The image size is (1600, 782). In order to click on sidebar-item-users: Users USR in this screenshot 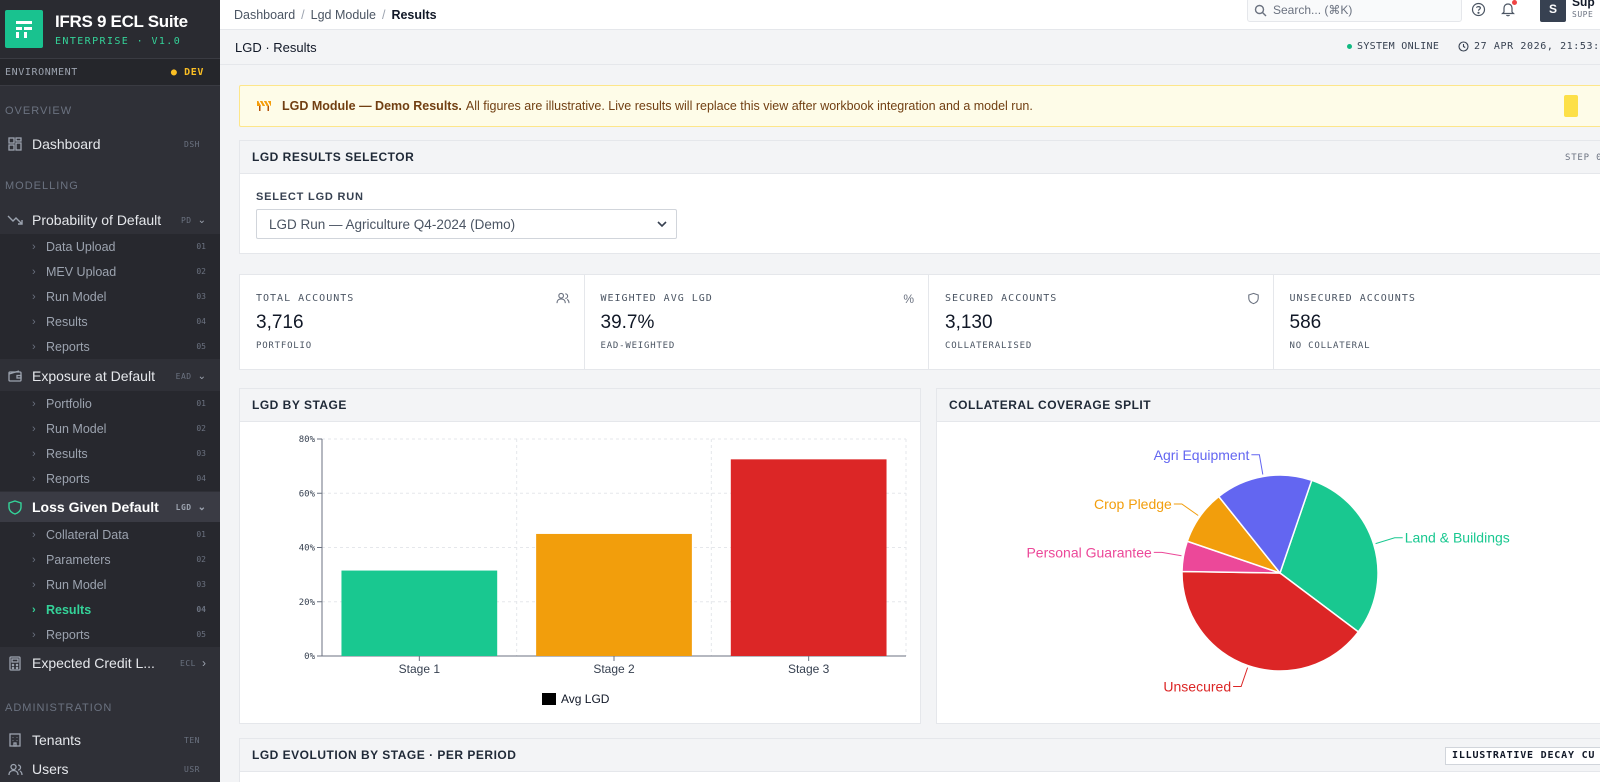, I will do `click(110, 768)`.